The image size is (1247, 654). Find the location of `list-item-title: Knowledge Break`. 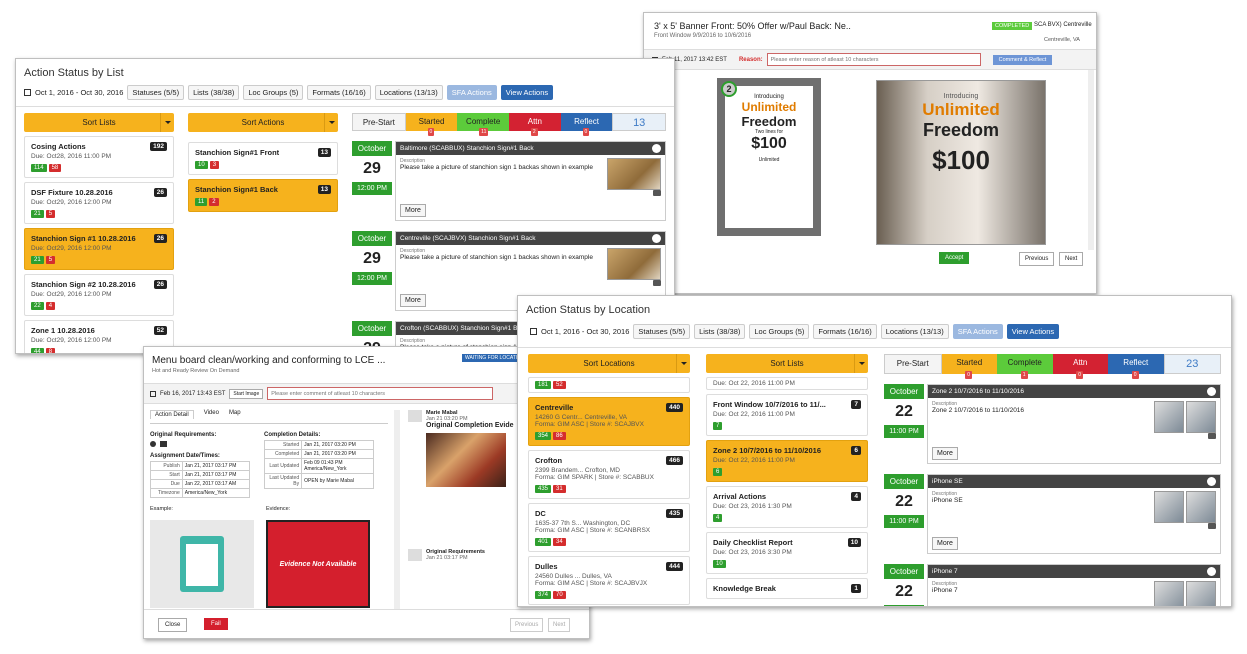

list-item-title: Knowledge Break is located at coordinates (744, 588).